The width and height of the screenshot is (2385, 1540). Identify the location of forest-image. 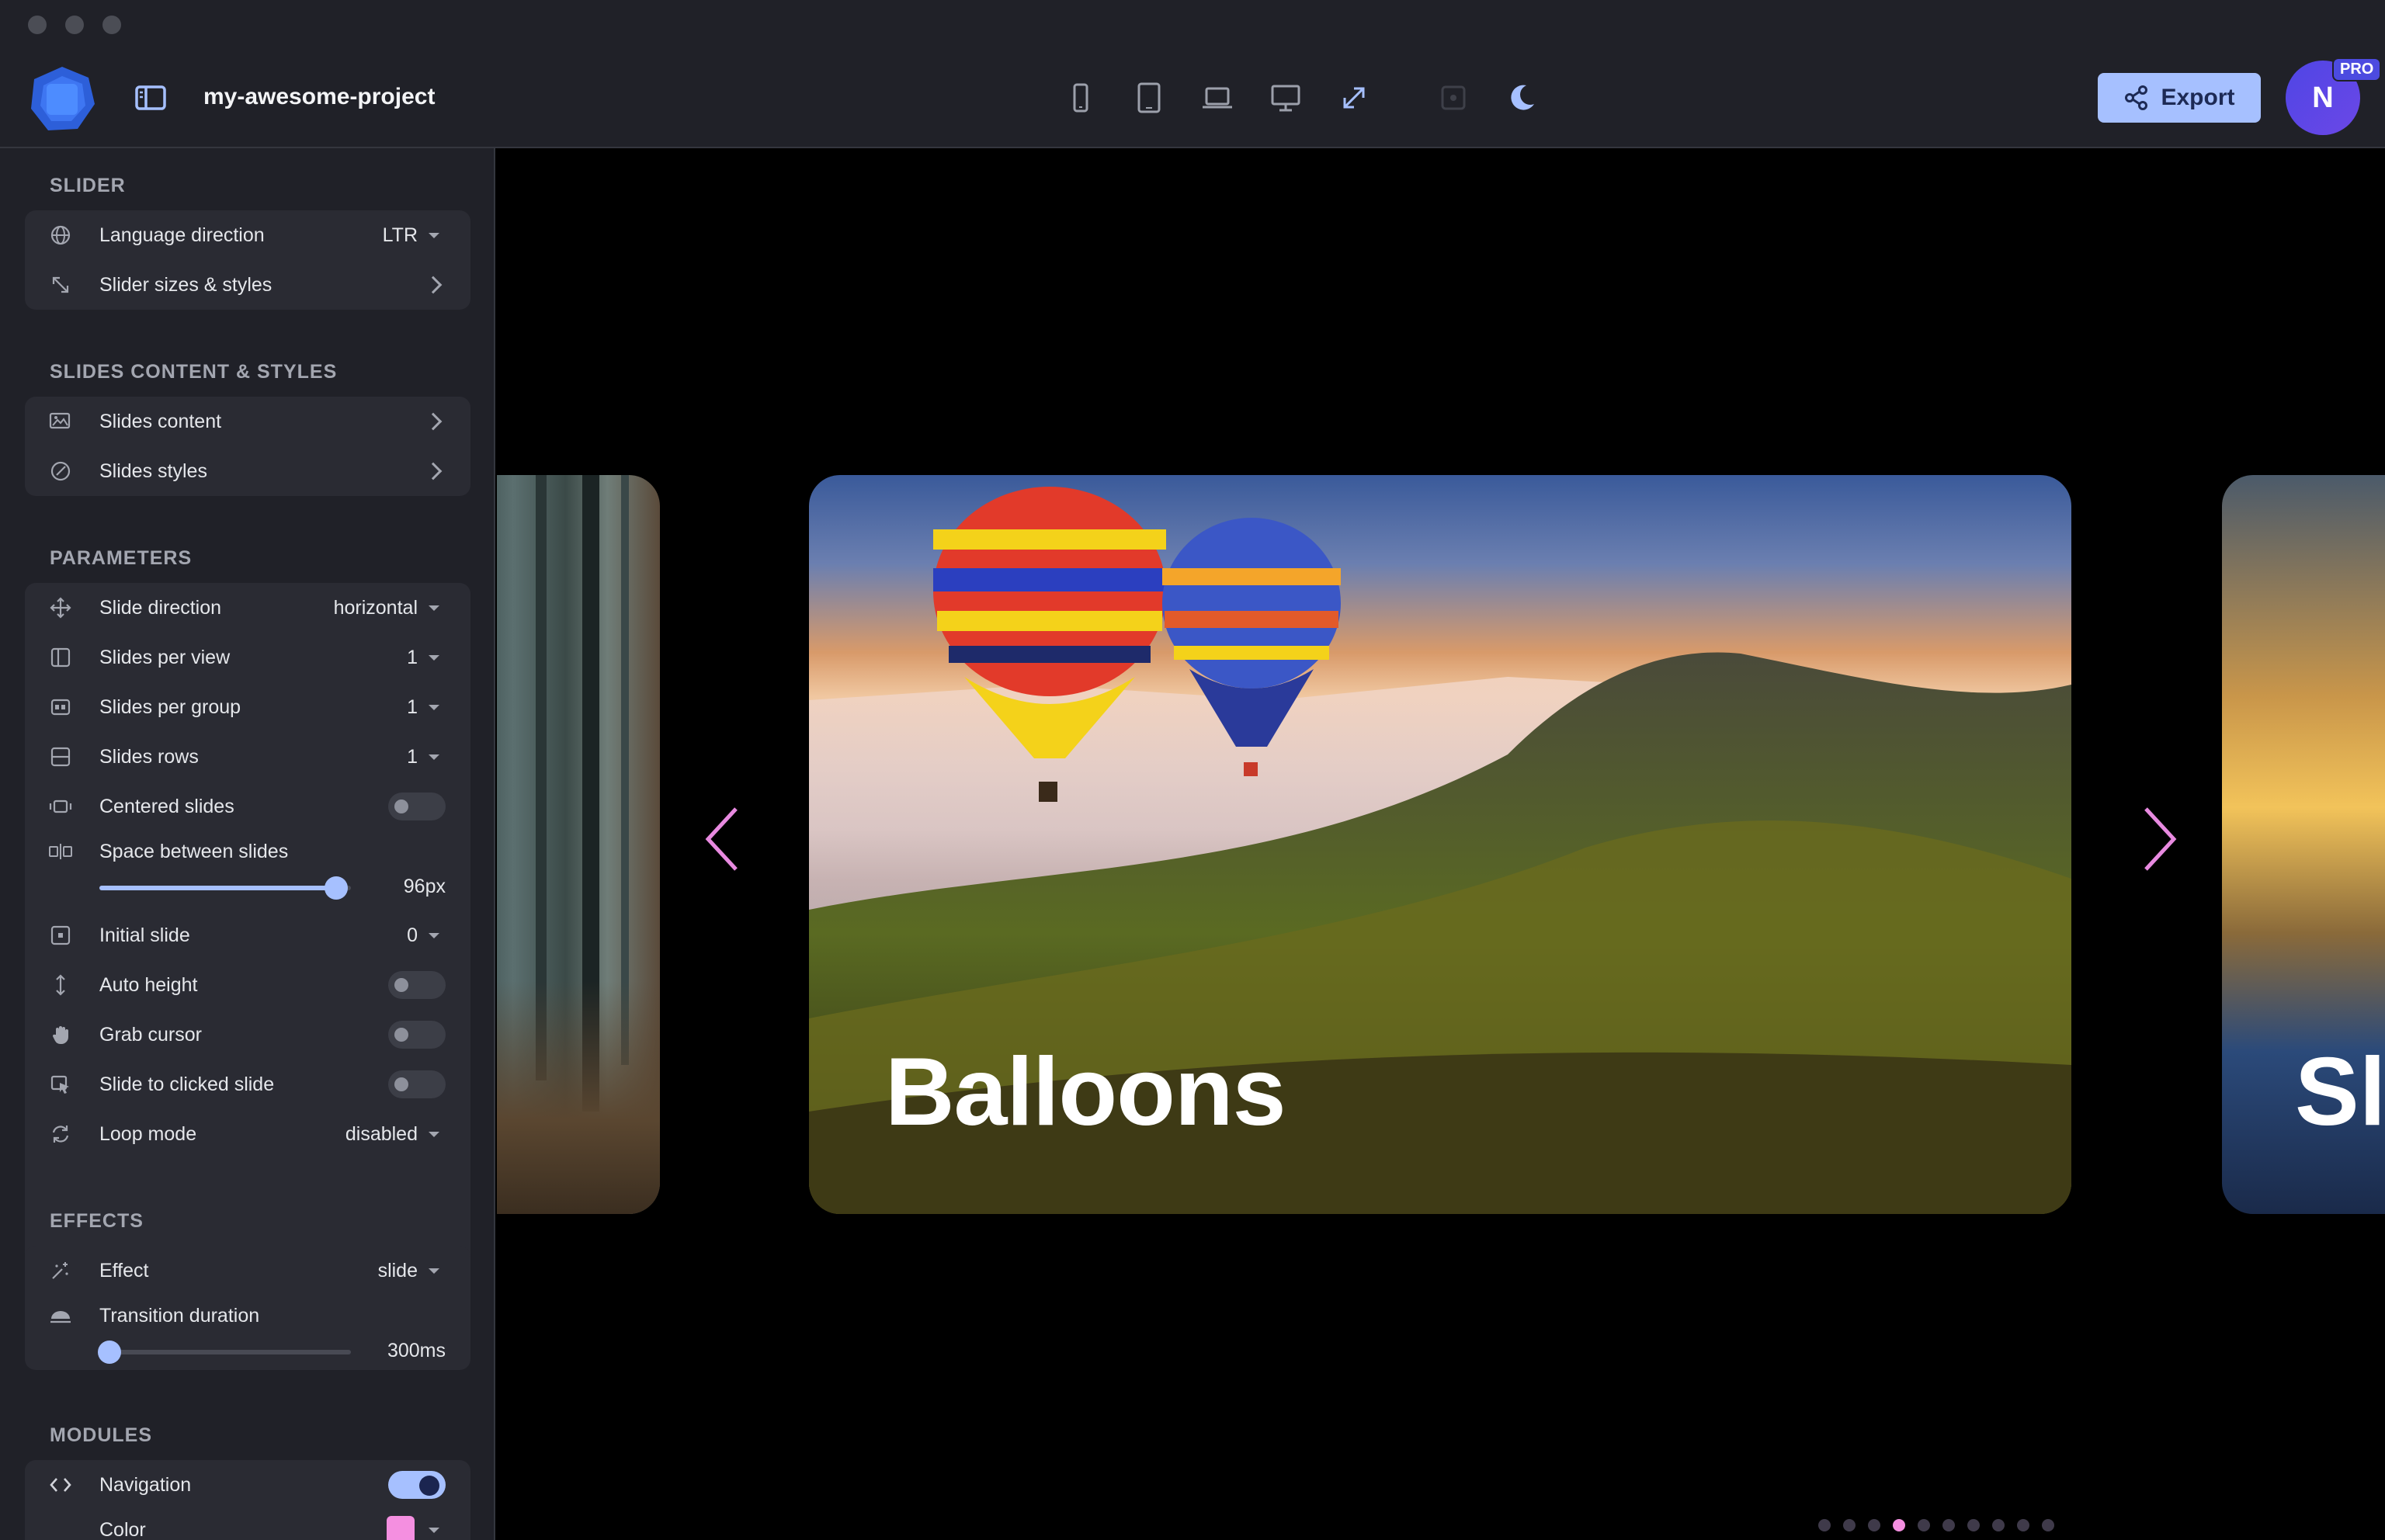
(582, 793).